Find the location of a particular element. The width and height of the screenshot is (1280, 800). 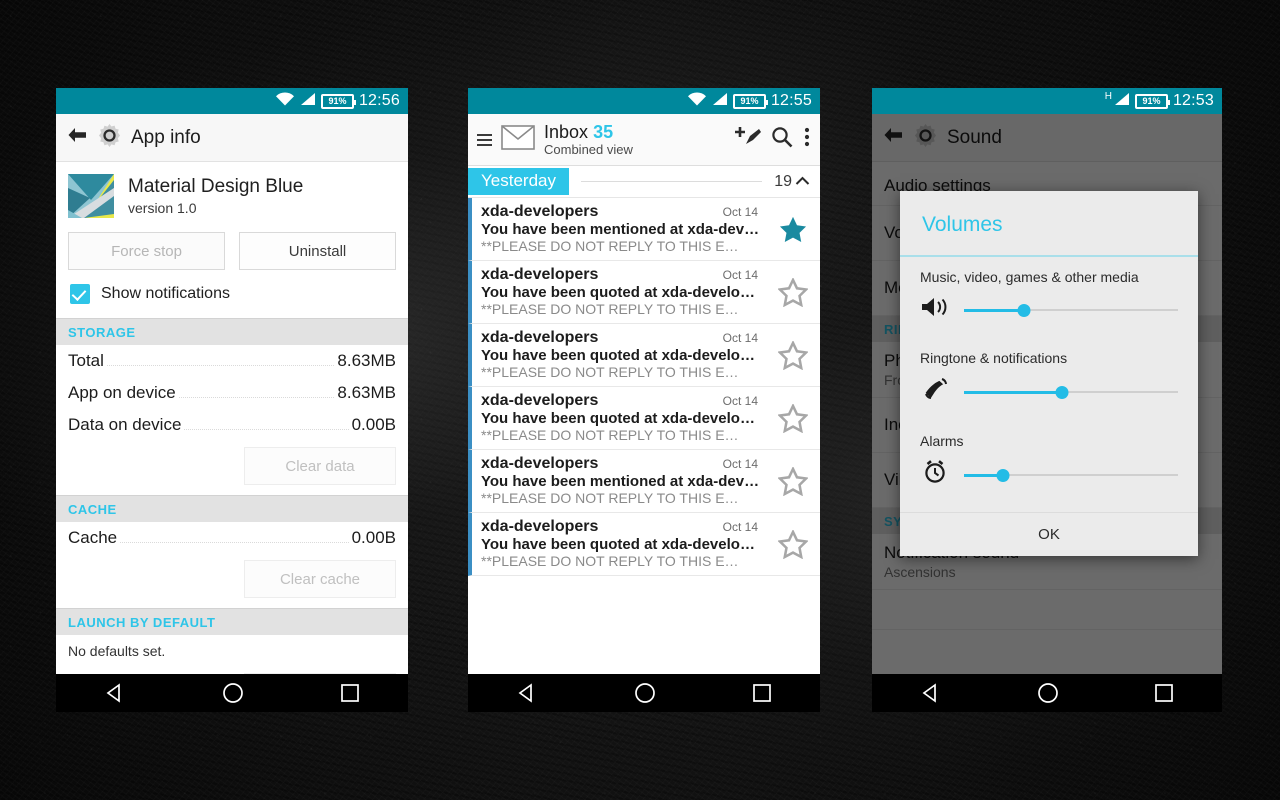

navigation-bar is located at coordinates (644, 693).